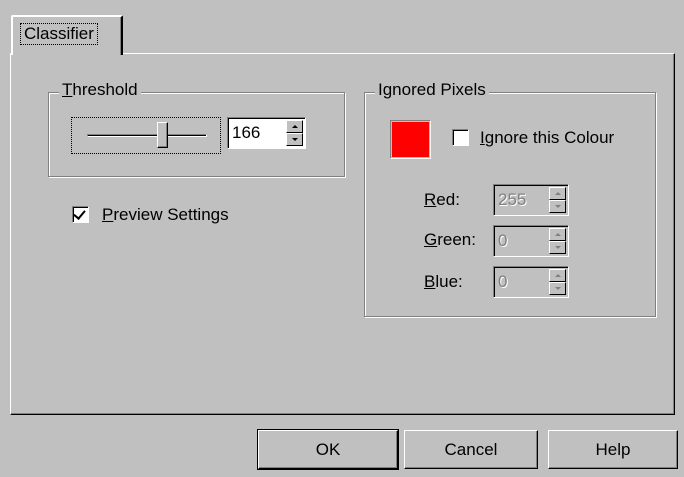 This screenshot has height=477, width=684. I want to click on blue-label: Blue:, so click(443, 281).